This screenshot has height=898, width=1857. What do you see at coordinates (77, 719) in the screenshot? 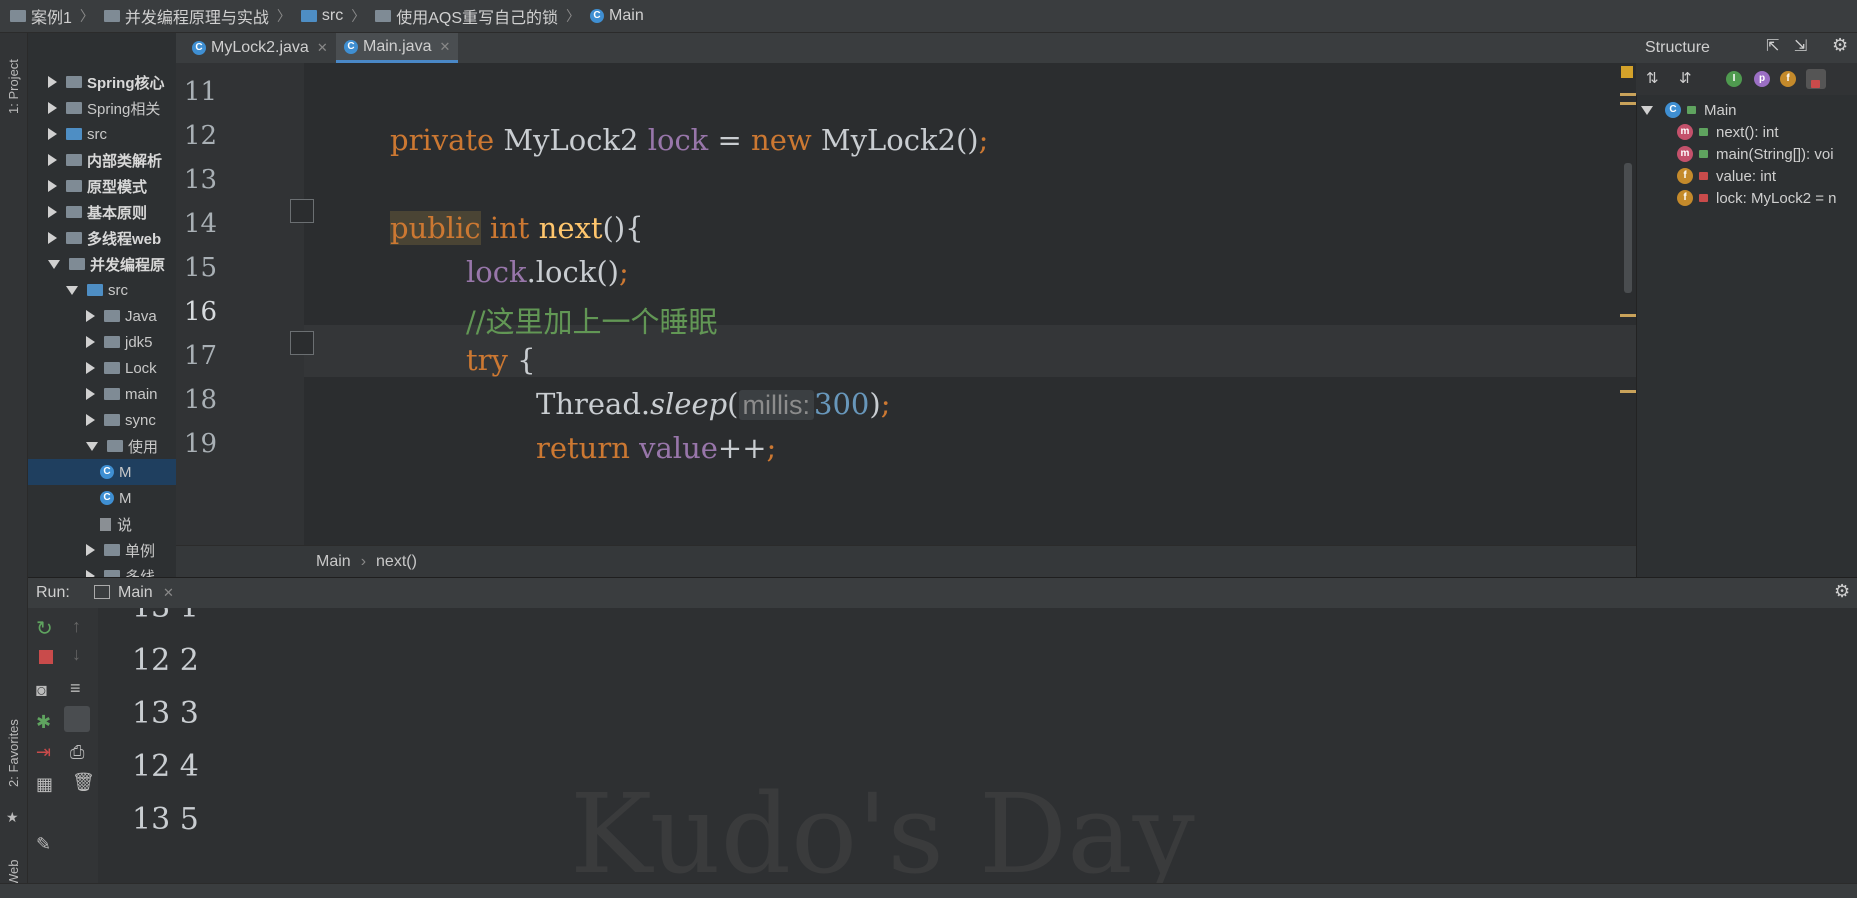
I see `scroll-to-end-icon` at bounding box center [77, 719].